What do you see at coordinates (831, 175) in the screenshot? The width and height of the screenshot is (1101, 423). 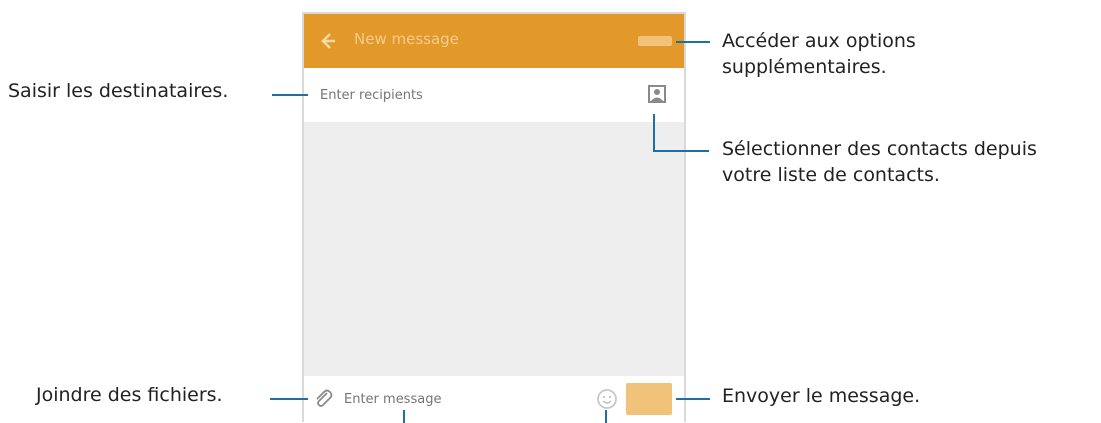 I see `callout-contacts-line-2: votre liste de contacts.` at bounding box center [831, 175].